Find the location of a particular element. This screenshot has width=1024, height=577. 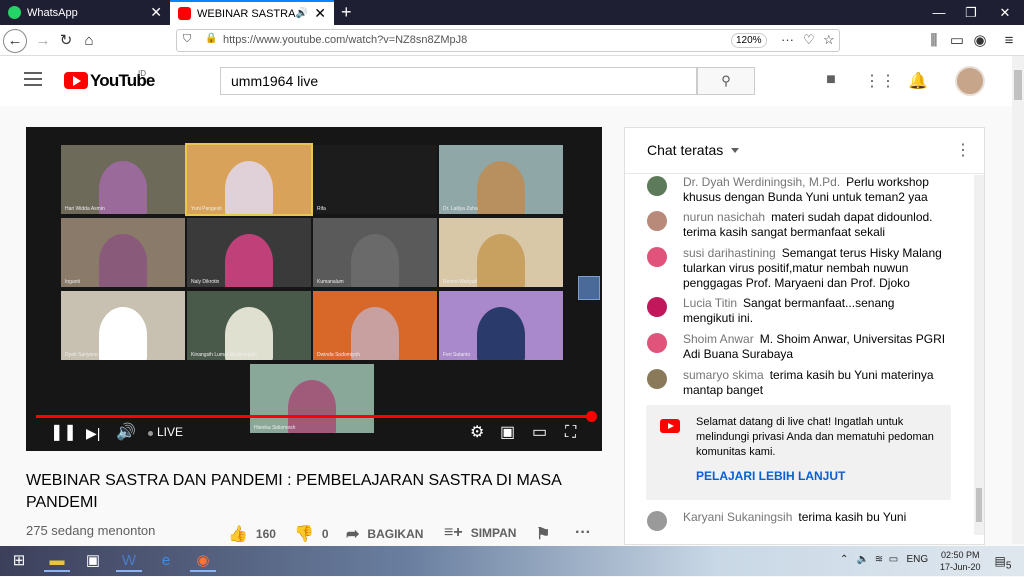

volume-icon: 🔈 is located at coordinates (863, 559).